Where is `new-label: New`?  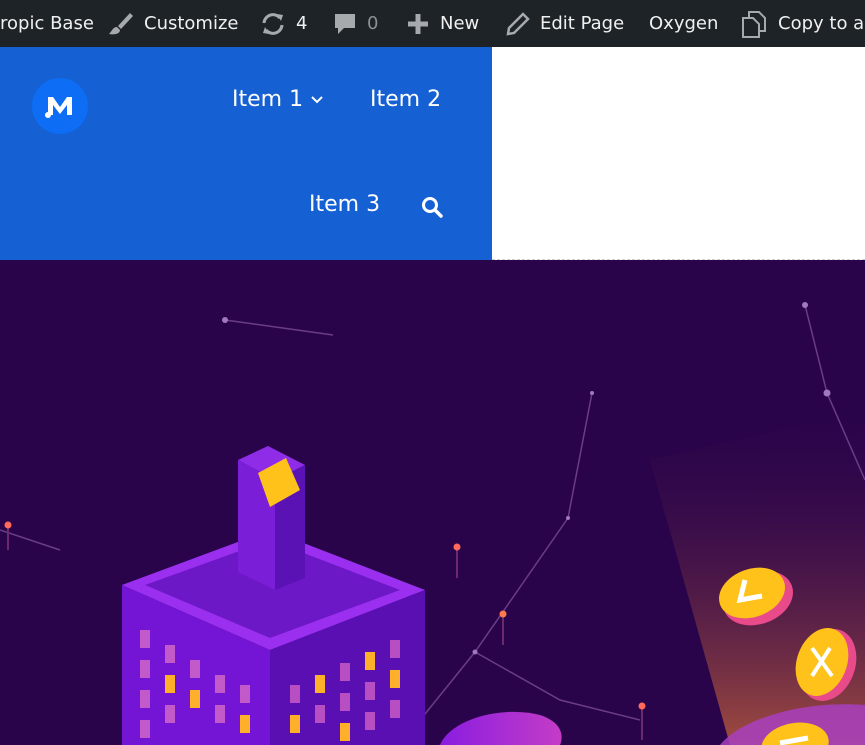
new-label: New is located at coordinates (460, 23).